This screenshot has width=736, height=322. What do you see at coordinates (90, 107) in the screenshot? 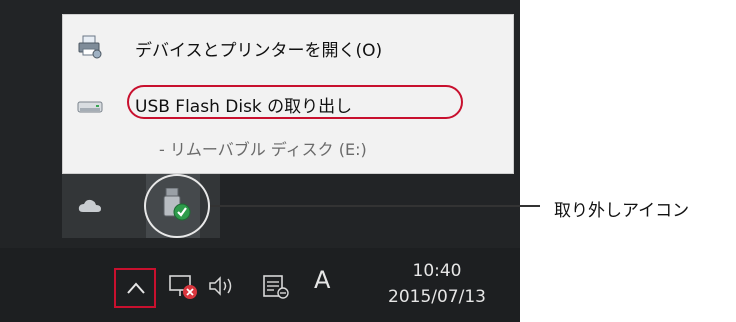
I see `usb-drive-icon` at bounding box center [90, 107].